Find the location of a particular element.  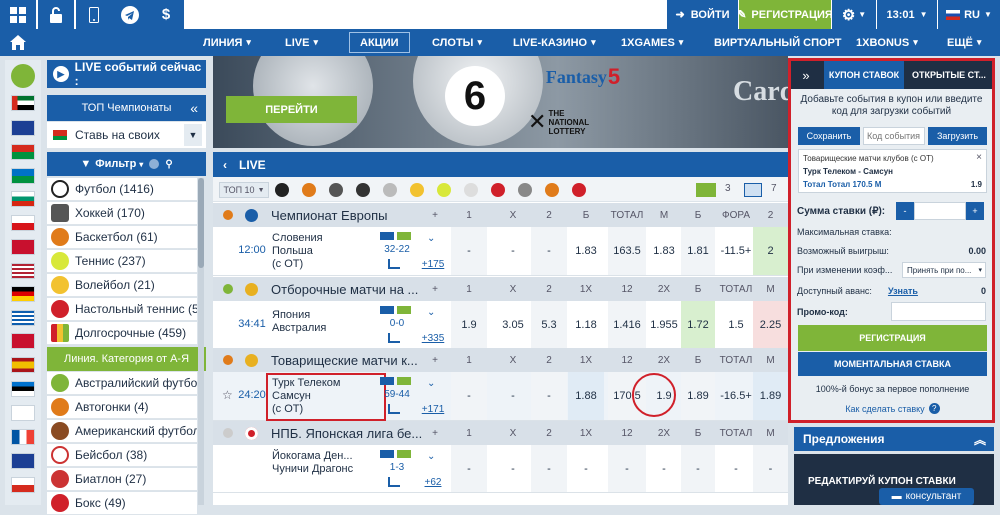

windows-icon is located at coordinates (18, 14).